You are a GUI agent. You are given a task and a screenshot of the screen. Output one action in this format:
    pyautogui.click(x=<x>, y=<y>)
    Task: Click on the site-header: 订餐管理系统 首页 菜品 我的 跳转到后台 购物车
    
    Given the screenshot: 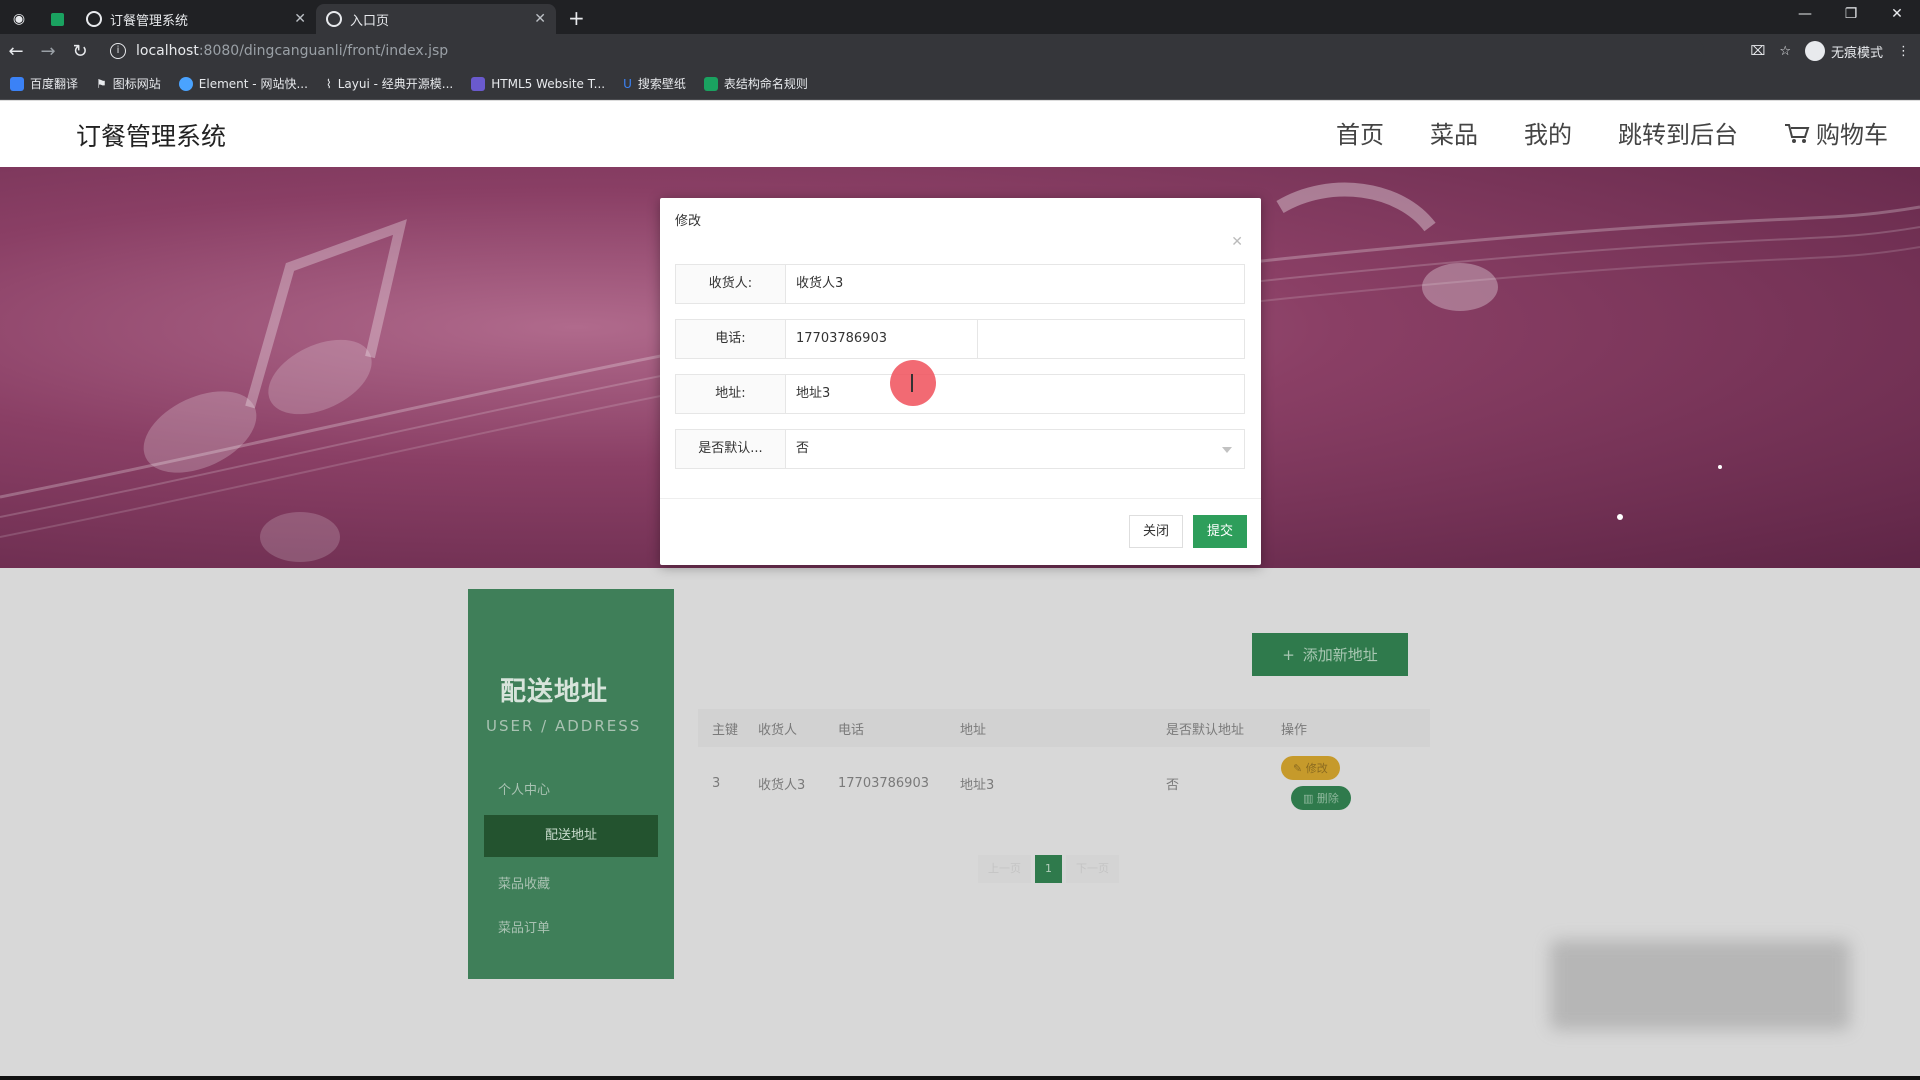 What is the action you would take?
    pyautogui.click(x=960, y=134)
    